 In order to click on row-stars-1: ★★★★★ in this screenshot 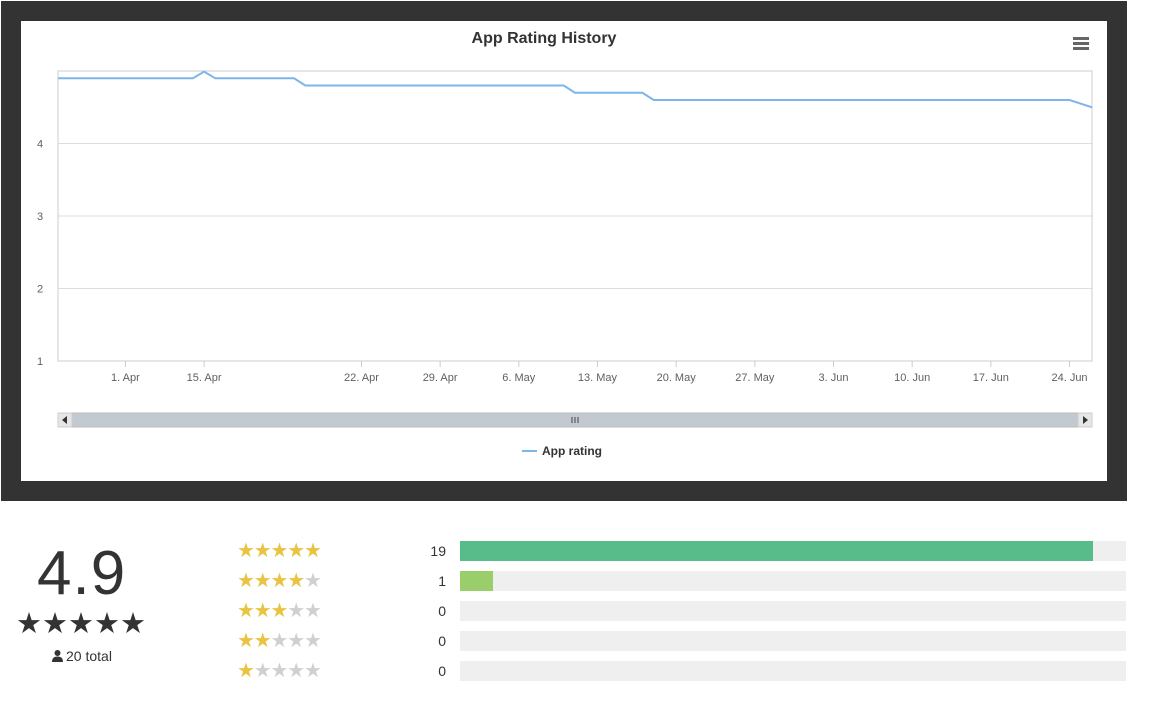, I will do `click(279, 670)`.